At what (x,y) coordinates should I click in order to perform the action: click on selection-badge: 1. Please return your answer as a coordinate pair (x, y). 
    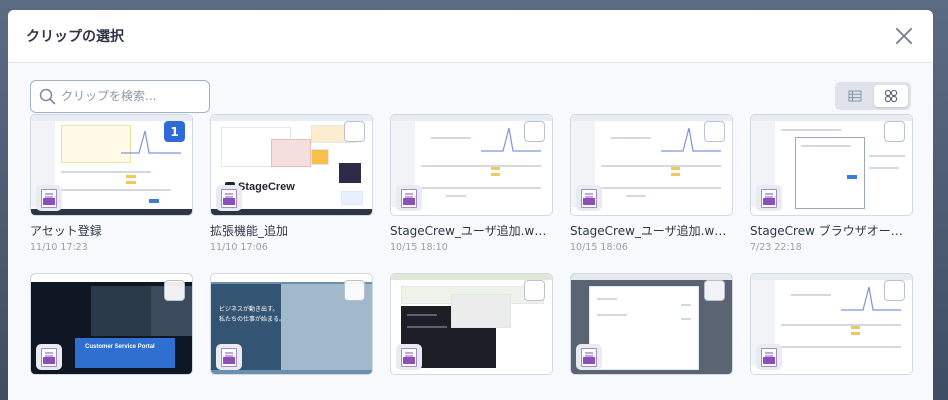
    Looking at the image, I should click on (174, 131).